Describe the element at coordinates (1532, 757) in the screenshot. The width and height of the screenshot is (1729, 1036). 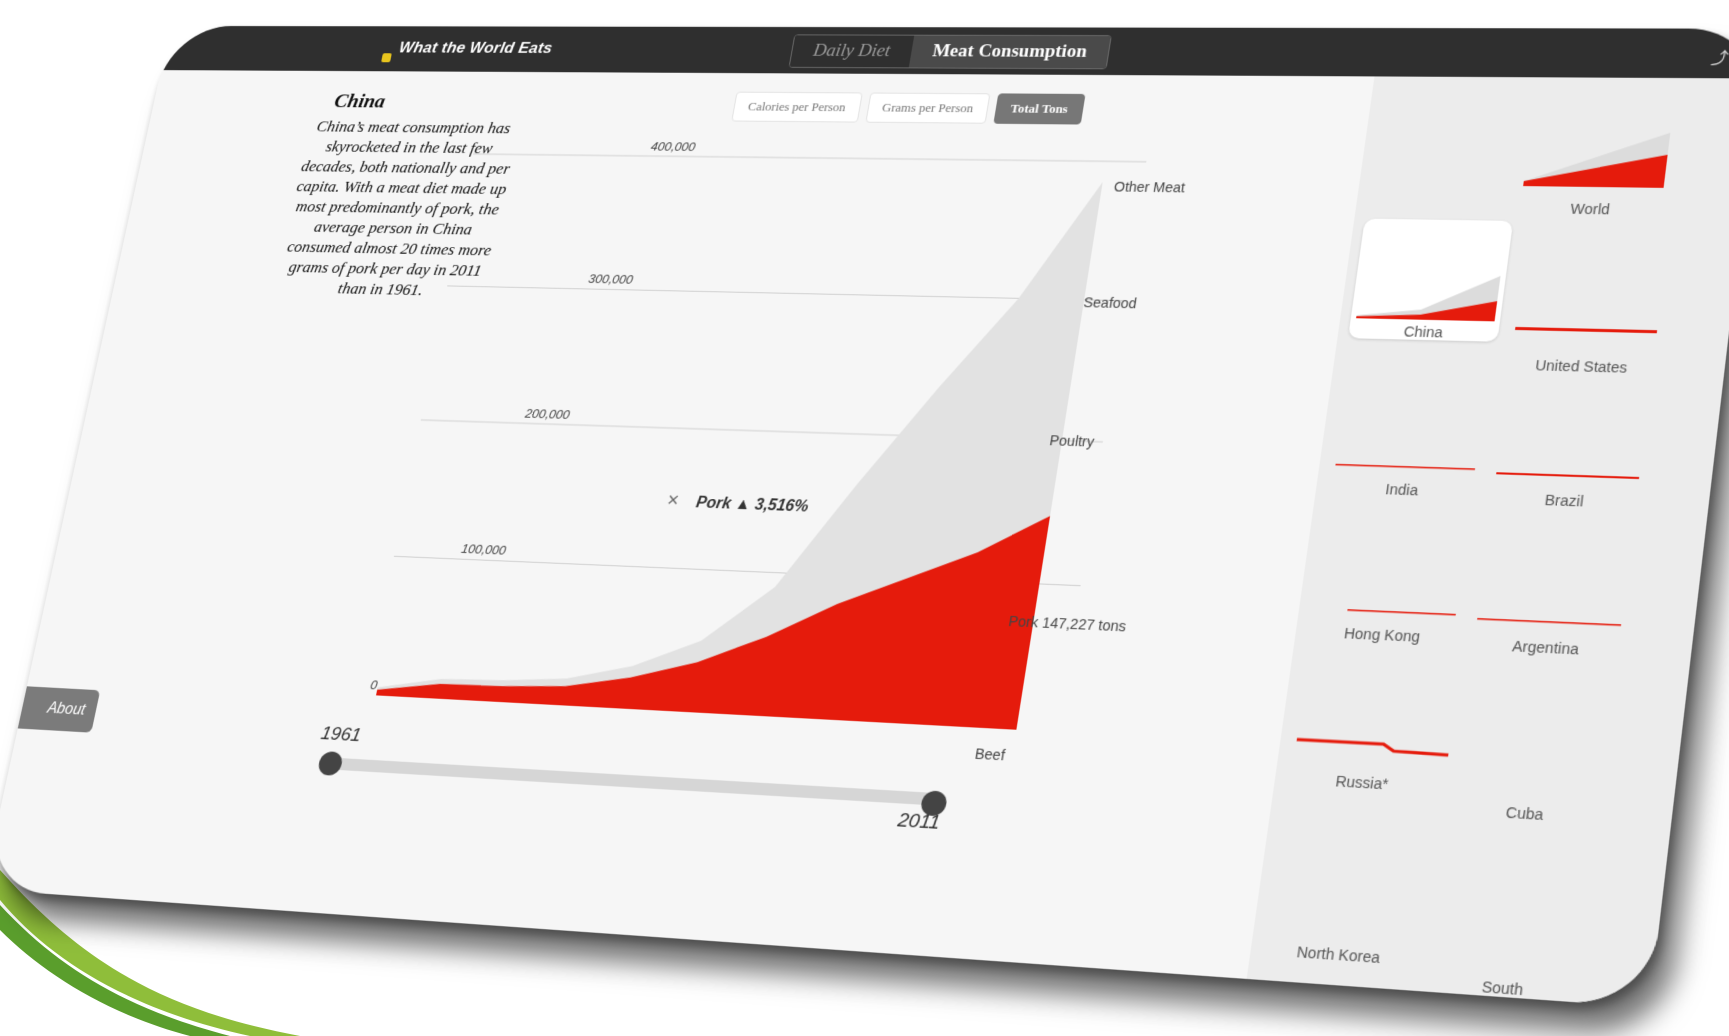
I see `sidebar-item-cuba: Cuba` at that location.